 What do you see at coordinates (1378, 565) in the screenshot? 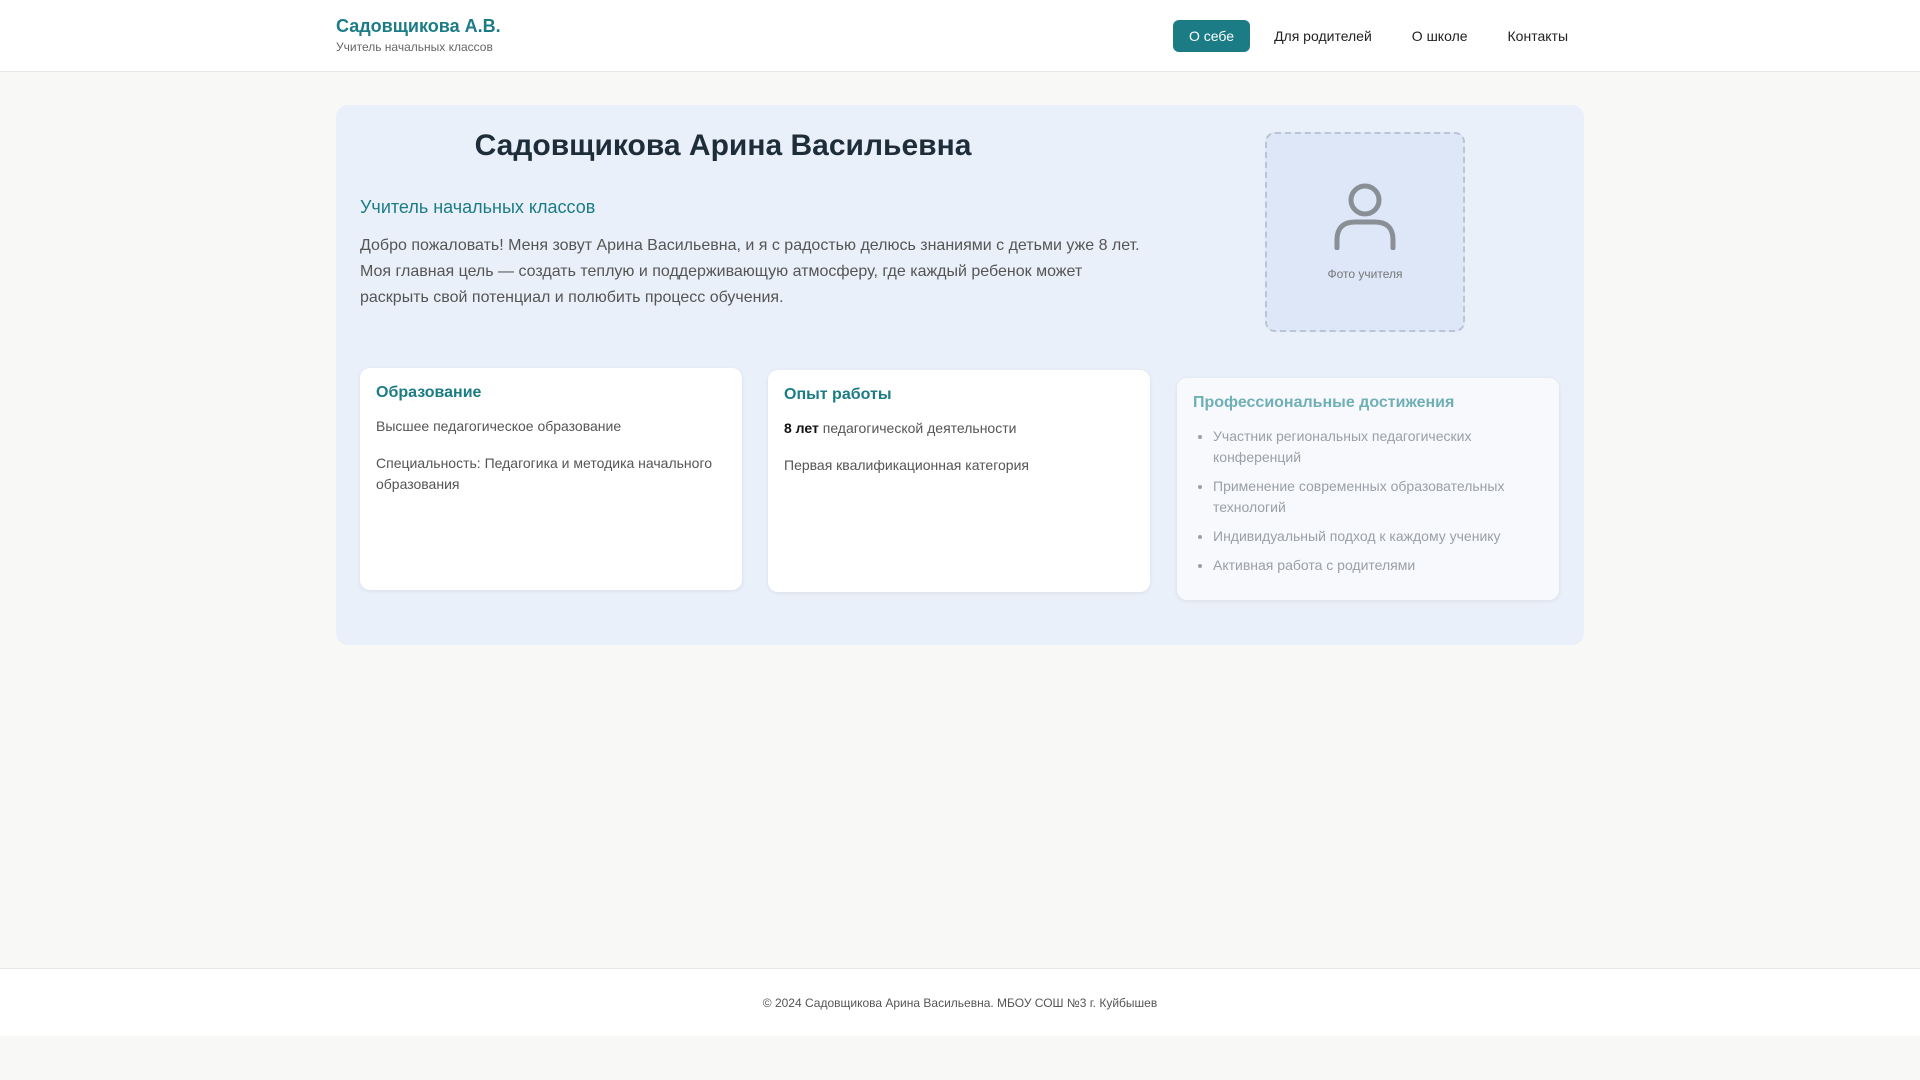
I see `list-item: Активная работа с родителями` at bounding box center [1378, 565].